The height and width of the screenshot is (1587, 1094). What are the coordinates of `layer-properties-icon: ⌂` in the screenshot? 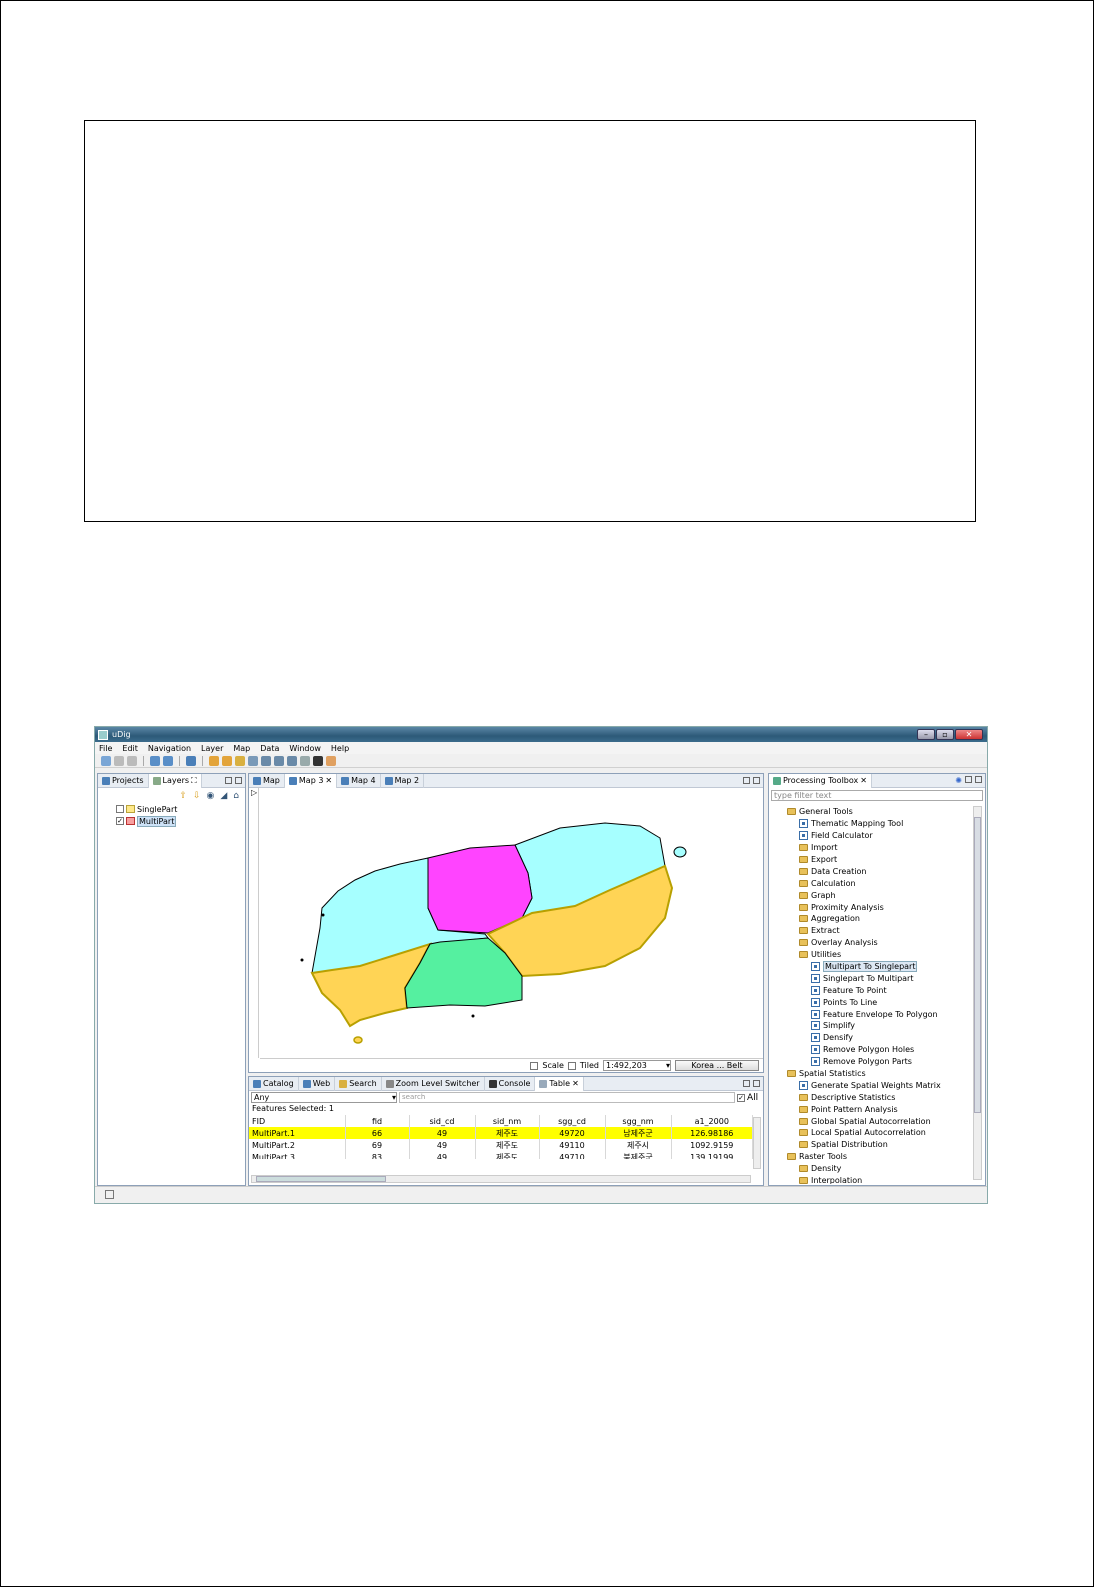 It's located at (236, 796).